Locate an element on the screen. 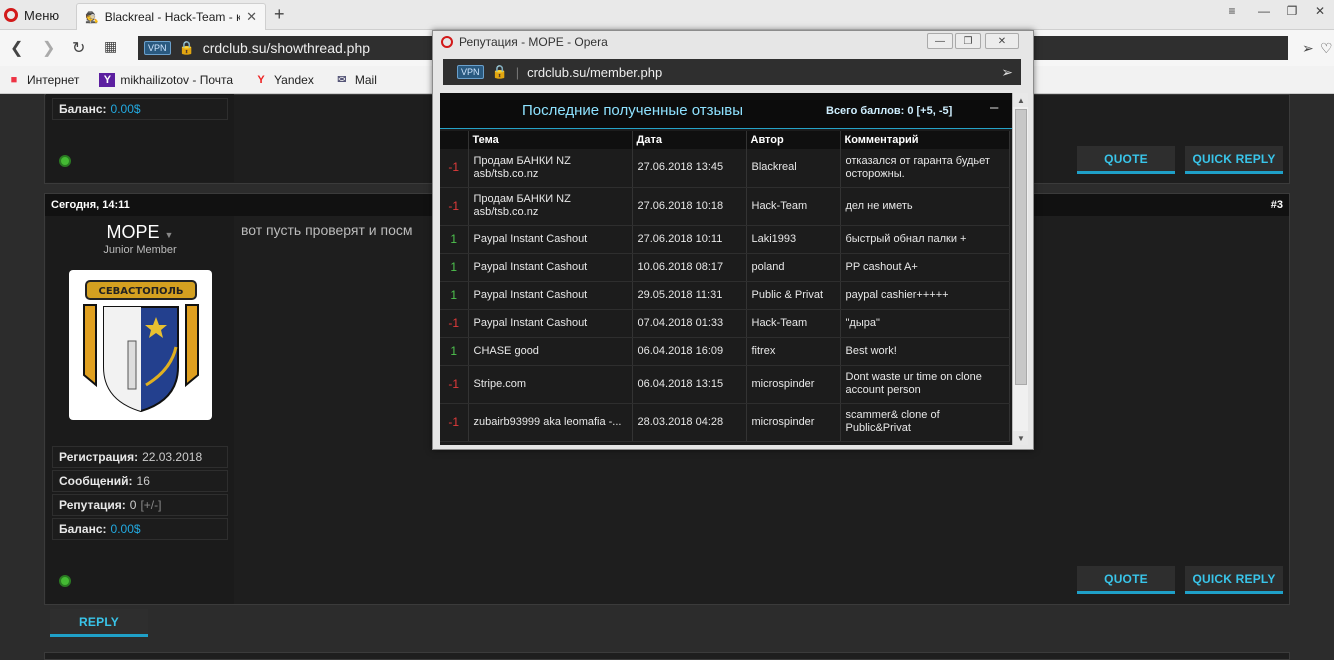  popup-minimize-icon: — is located at coordinates (940, 41).